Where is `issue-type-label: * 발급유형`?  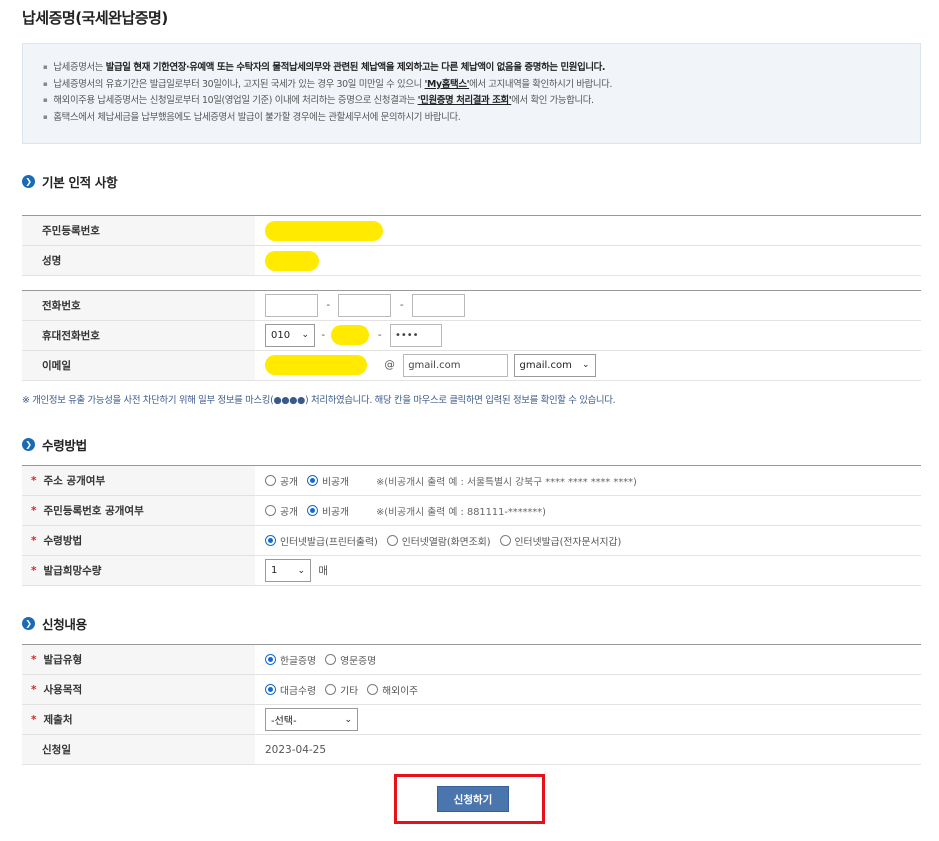
issue-type-label: * 발급유형 is located at coordinates (138, 659).